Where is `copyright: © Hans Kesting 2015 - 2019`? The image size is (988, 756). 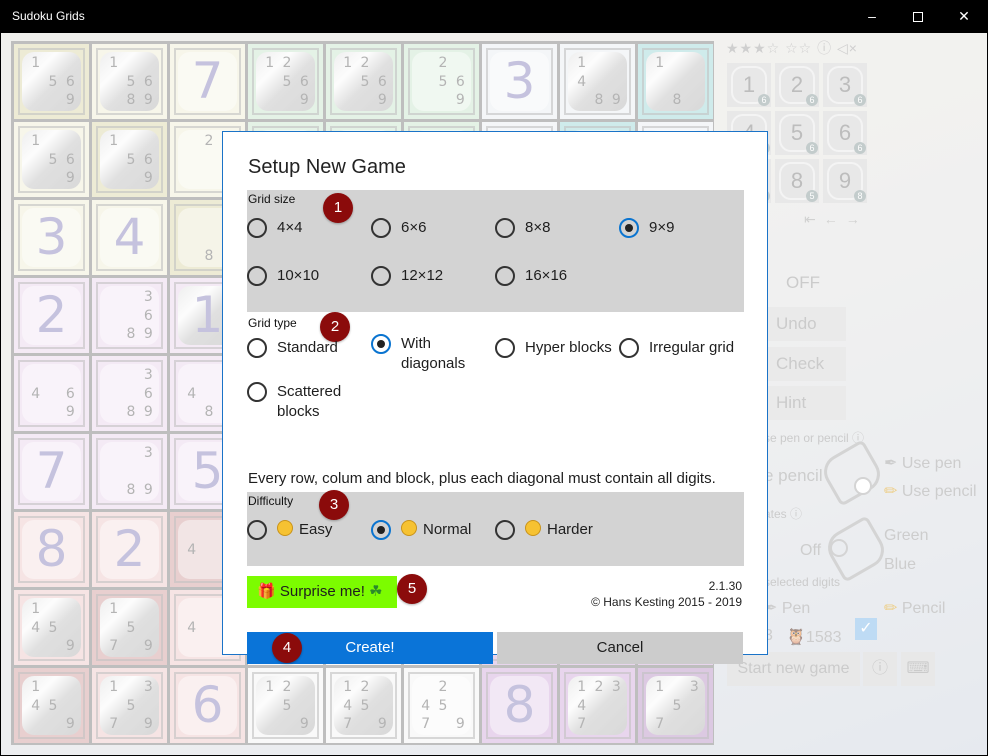
copyright: © Hans Kesting 2015 - 2019 is located at coordinates (666, 602).